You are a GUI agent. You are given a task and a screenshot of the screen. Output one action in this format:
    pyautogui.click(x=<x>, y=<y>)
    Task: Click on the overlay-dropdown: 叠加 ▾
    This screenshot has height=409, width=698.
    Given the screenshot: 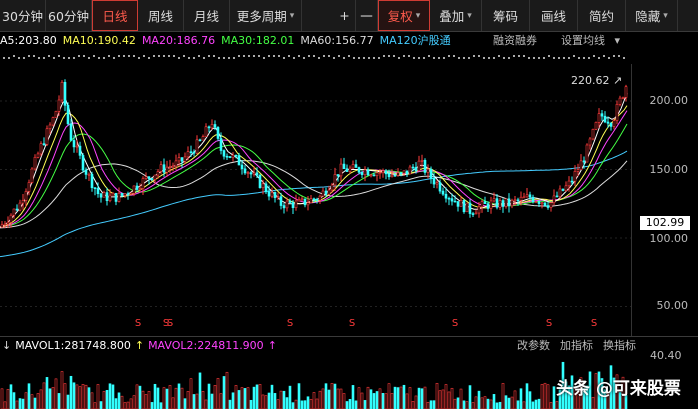 What is the action you would take?
    pyautogui.click(x=456, y=15)
    